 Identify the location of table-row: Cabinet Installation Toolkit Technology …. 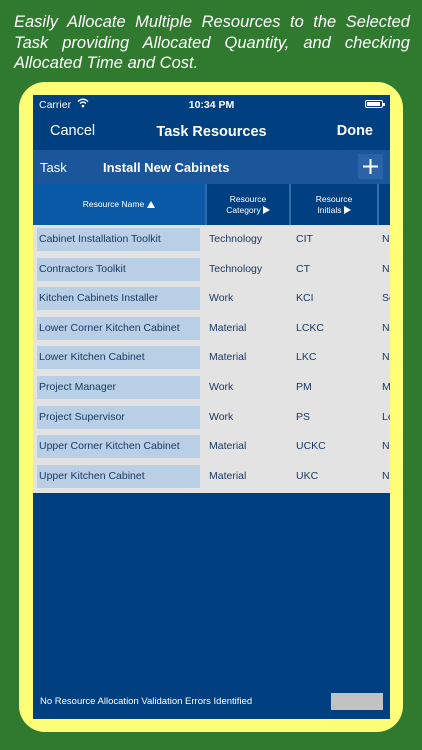
(211, 240).